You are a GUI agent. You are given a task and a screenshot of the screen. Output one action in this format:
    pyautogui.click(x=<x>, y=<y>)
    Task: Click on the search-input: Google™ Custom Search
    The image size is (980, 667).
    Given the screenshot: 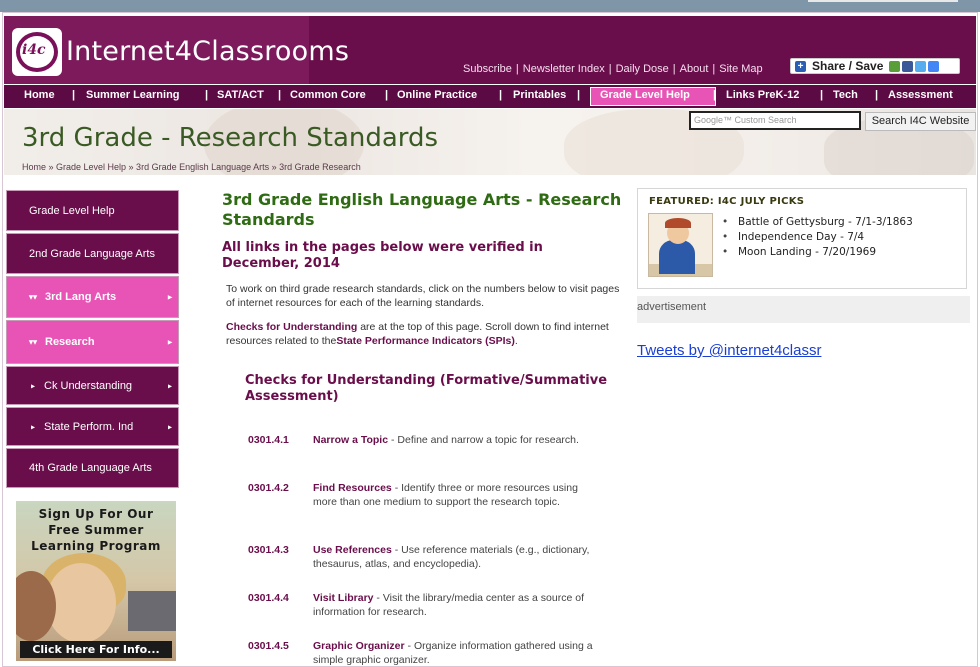 What is the action you would take?
    pyautogui.click(x=775, y=120)
    